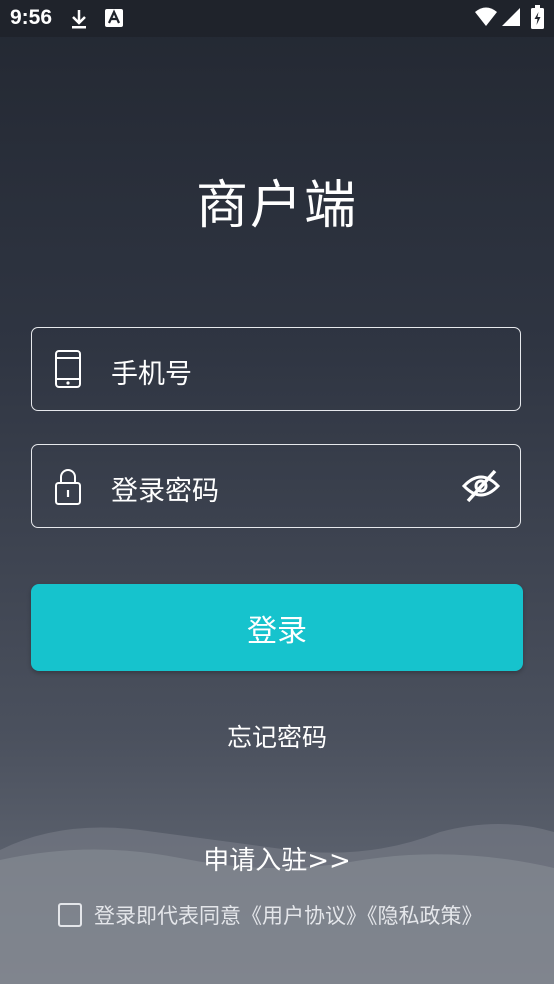 This screenshot has width=554, height=984. Describe the element at coordinates (165, 488) in the screenshot. I see `password-input: 登录密码` at that location.